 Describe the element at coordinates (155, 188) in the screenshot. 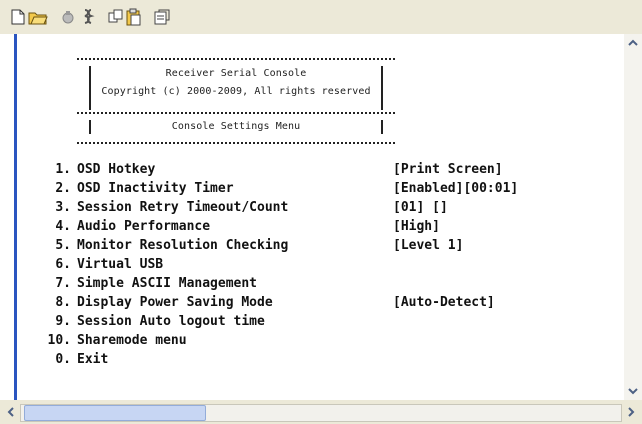

I see `menu-item-label: OSD Inactivity Timer` at that location.